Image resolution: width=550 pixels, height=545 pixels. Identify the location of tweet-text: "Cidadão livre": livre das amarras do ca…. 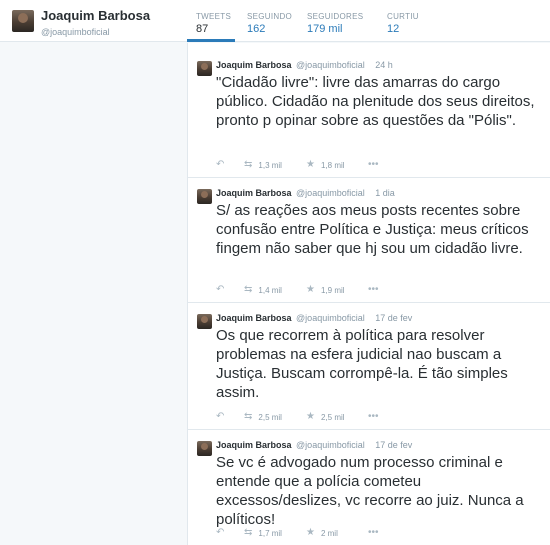
(375, 101).